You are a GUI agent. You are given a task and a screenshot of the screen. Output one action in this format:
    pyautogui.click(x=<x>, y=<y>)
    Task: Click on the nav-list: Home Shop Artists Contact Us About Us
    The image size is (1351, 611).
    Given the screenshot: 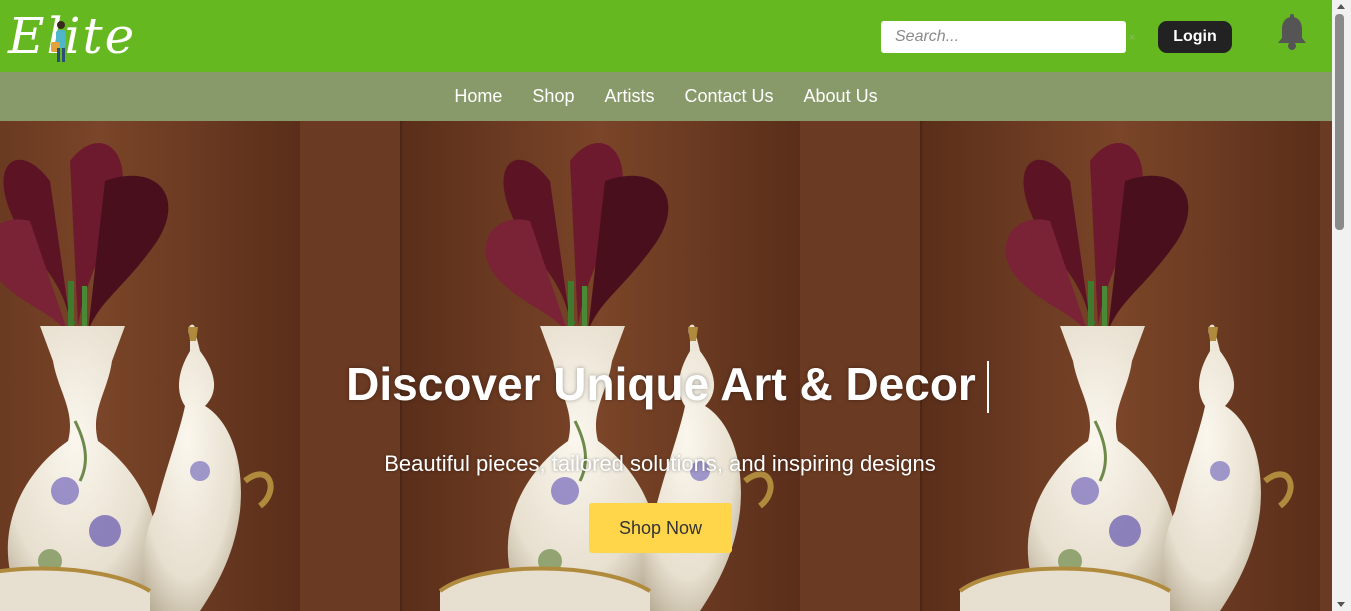 What is the action you would take?
    pyautogui.click(x=666, y=96)
    